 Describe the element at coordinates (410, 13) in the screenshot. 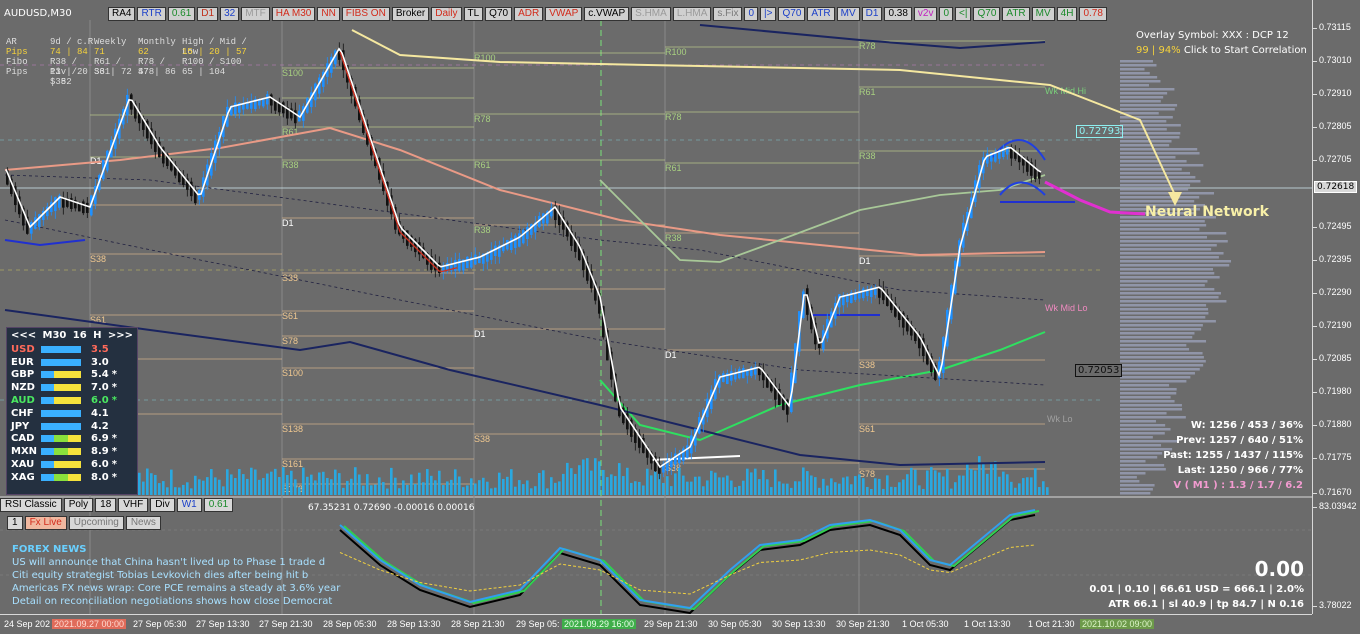

I see `toolbar-btn-9: Broker` at that location.